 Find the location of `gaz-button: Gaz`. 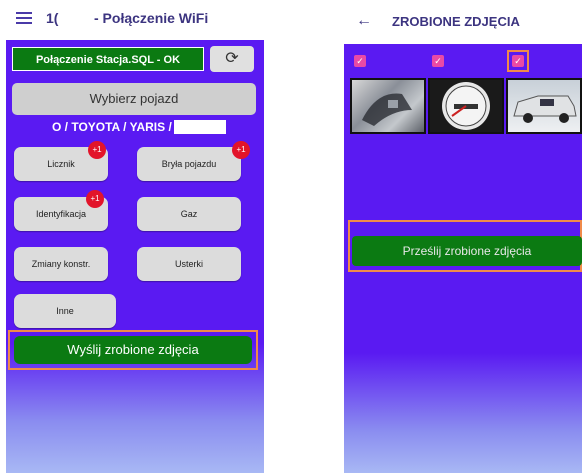

gaz-button: Gaz is located at coordinates (189, 214).